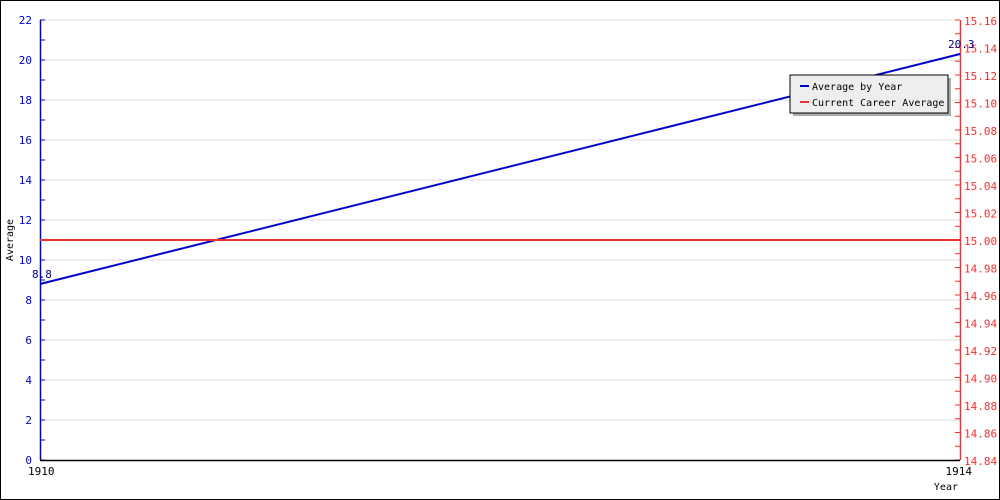 This screenshot has width=1000, height=500. I want to click on left-tick-label: 2, so click(28, 420).